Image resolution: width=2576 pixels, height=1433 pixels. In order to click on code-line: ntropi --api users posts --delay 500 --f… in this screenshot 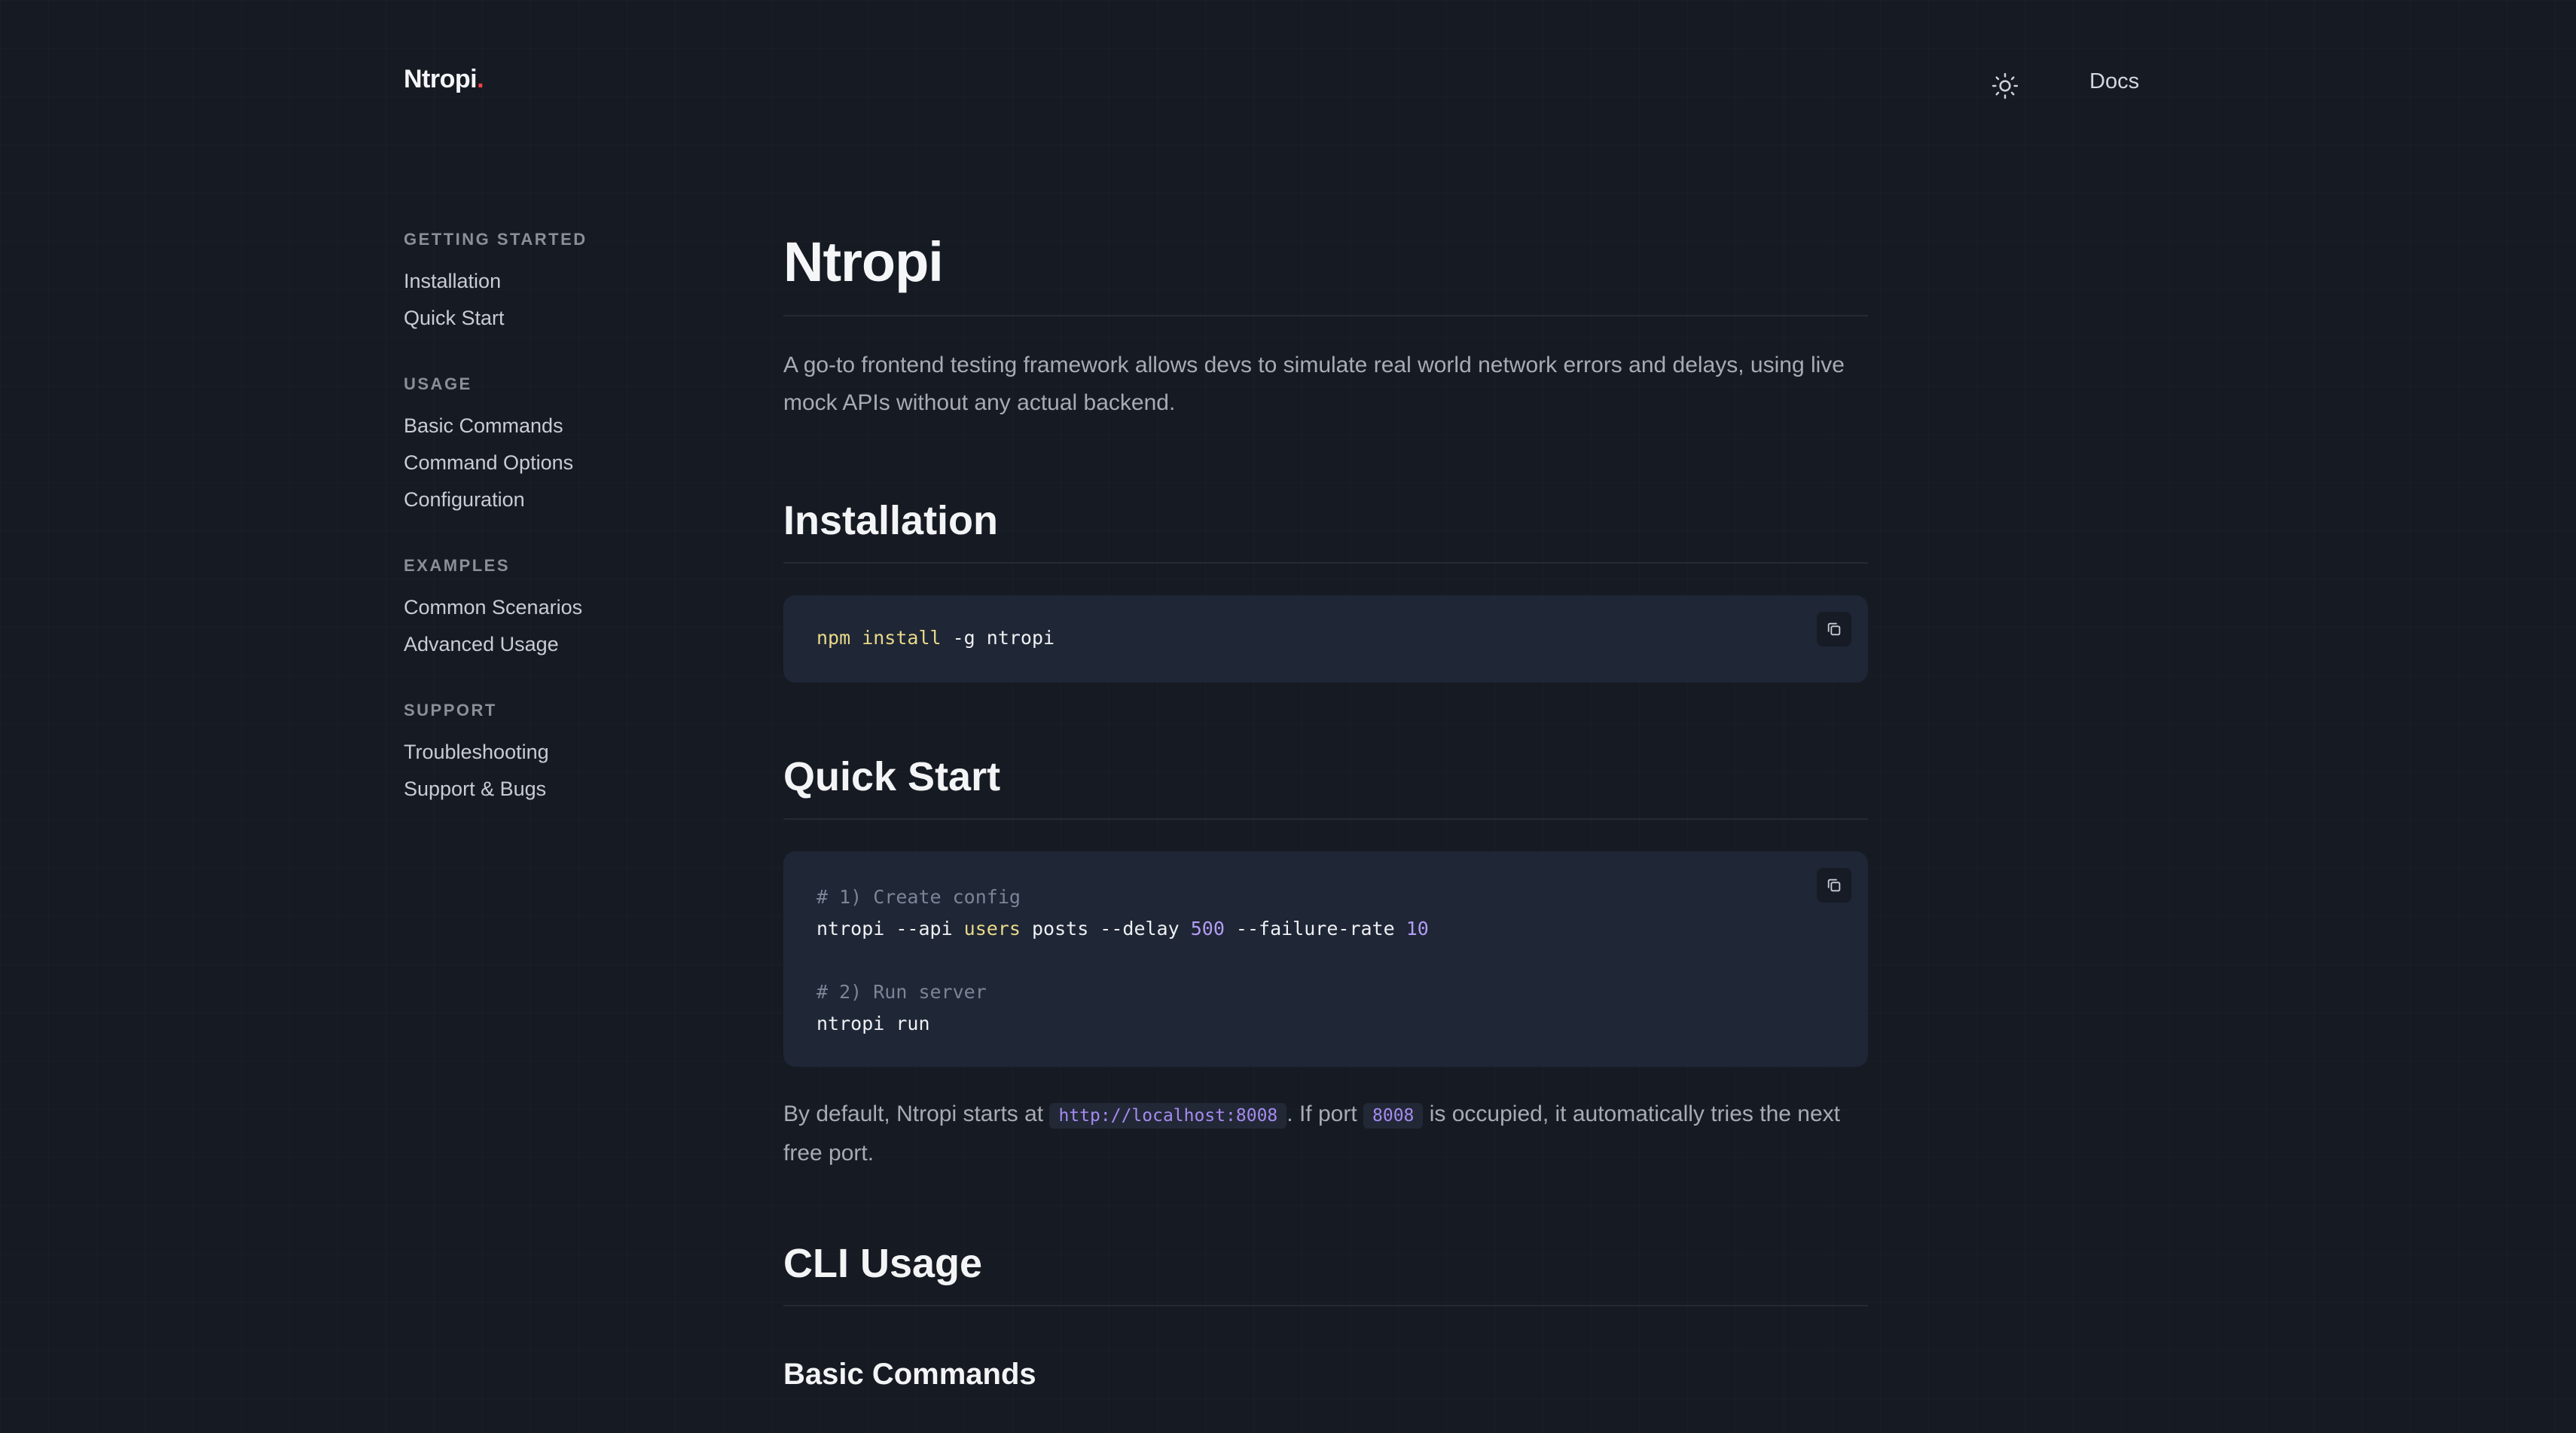, I will do `click(1326, 929)`.